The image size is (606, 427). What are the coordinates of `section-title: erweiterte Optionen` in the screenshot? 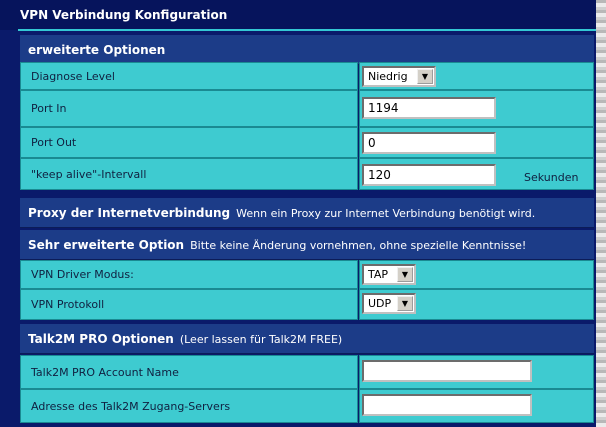 It's located at (97, 50).